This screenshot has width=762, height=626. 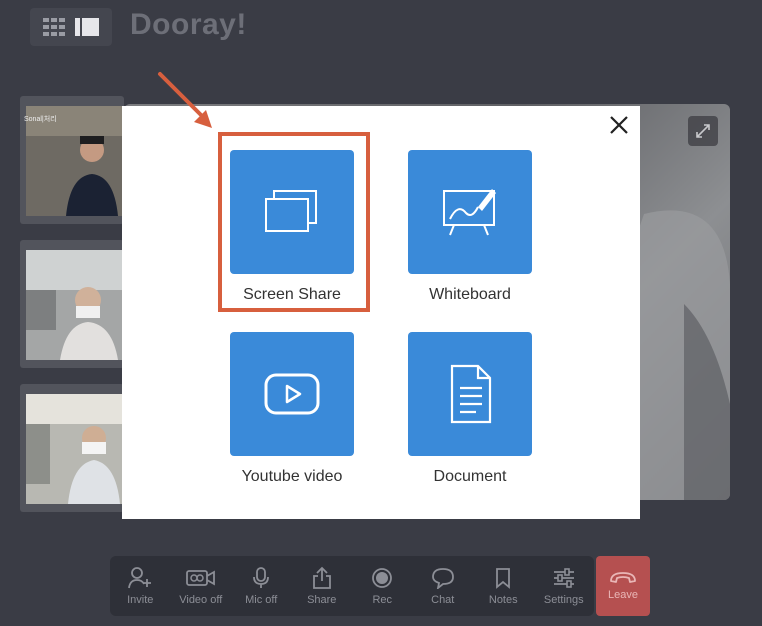 I want to click on share-icon, so click(x=321, y=577).